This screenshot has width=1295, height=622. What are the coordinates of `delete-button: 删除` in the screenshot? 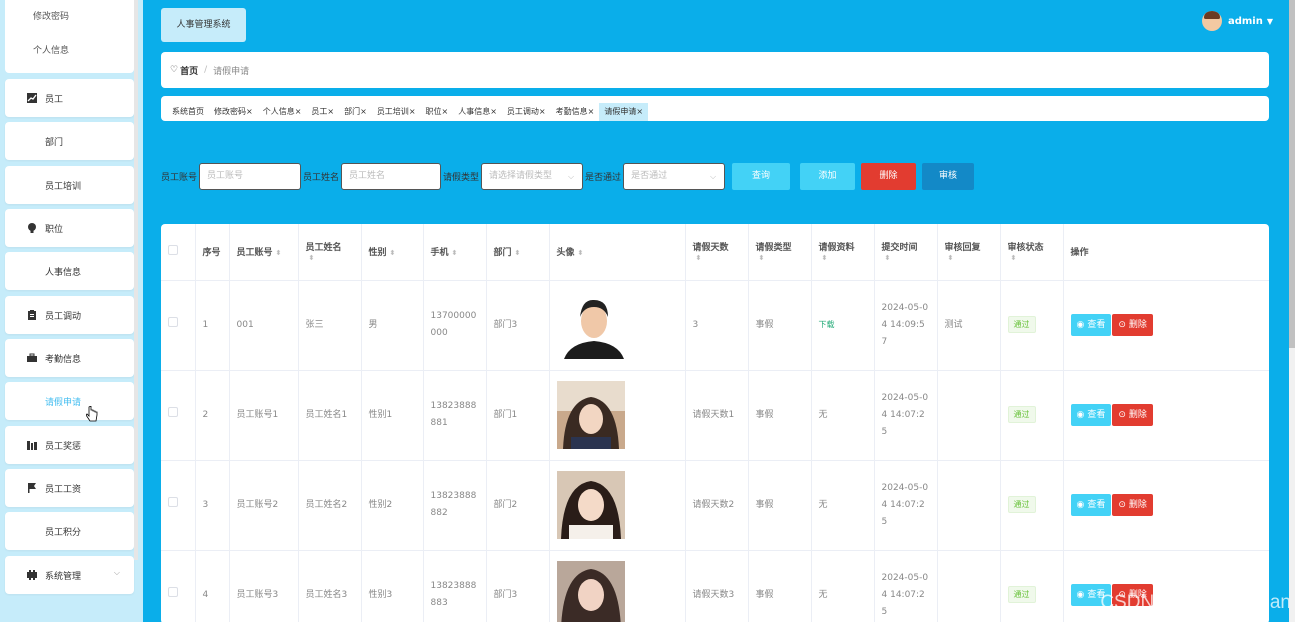 It's located at (889, 176).